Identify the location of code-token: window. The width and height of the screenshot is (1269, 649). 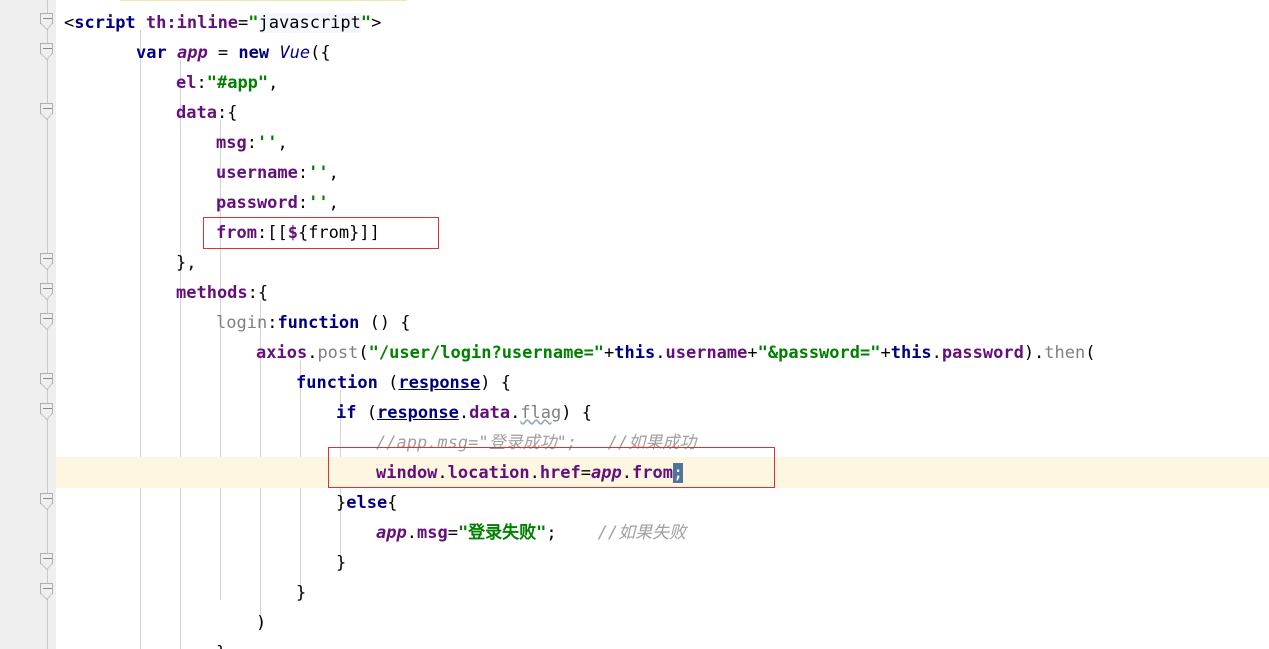
(407, 473).